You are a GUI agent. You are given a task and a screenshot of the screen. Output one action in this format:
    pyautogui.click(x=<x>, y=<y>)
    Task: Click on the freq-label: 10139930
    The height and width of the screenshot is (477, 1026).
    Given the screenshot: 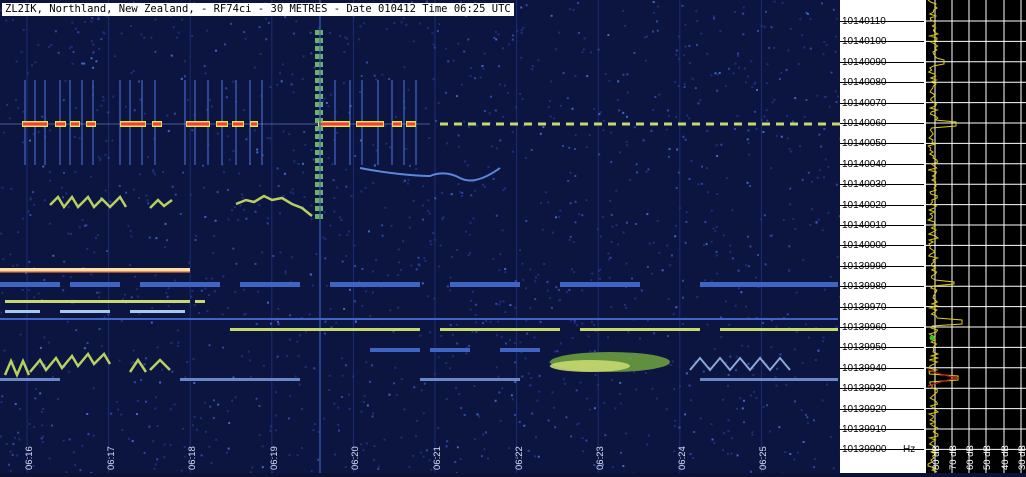 What is the action you would take?
    pyautogui.click(x=864, y=389)
    